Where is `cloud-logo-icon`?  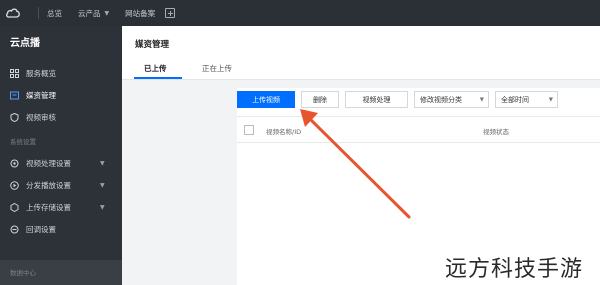 cloud-logo-icon is located at coordinates (13, 13).